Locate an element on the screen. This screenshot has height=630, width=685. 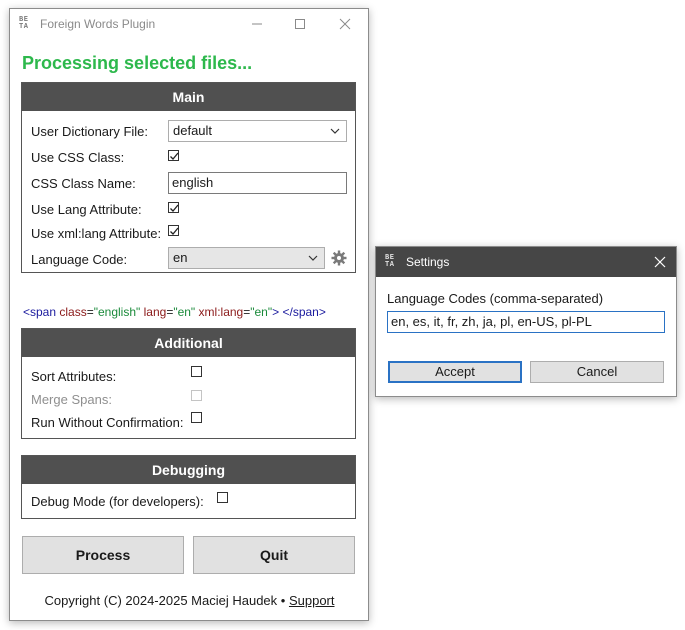
language-codes-input: en, es, it, fr, zh, ja, pl, en-US, pl-PL is located at coordinates (526, 322).